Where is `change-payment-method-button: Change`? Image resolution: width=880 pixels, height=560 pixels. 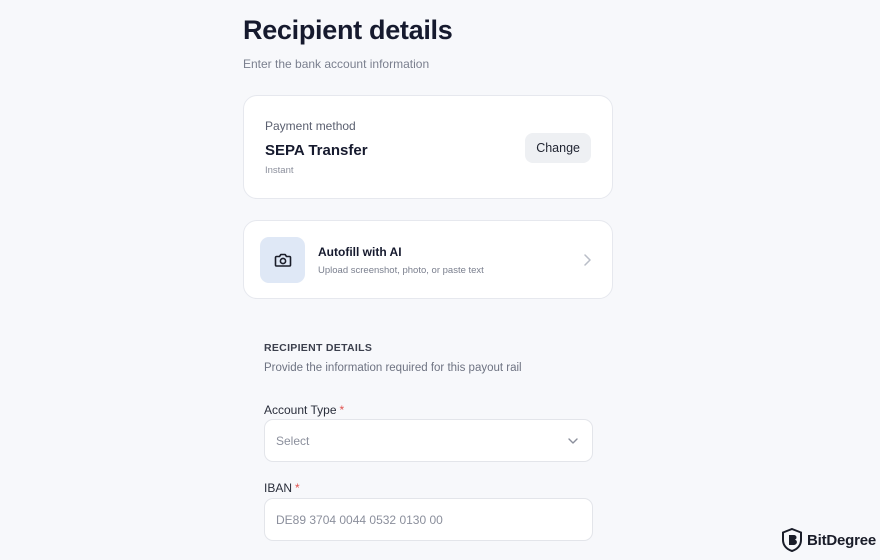
change-payment-method-button: Change is located at coordinates (558, 148).